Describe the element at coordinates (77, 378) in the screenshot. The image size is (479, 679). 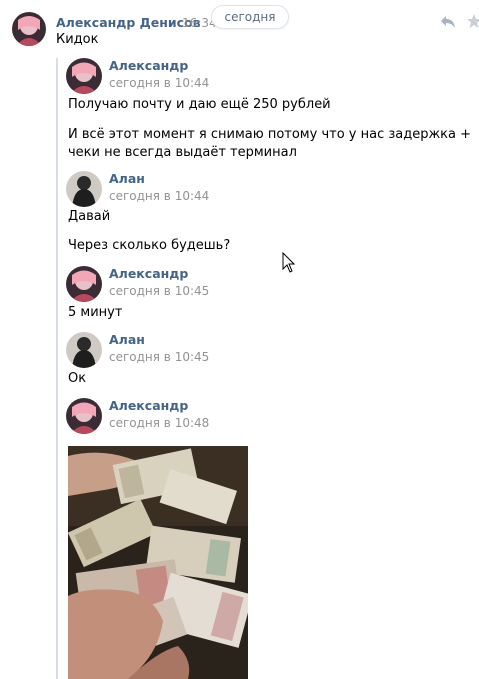
I see `message-text: Ок` at that location.